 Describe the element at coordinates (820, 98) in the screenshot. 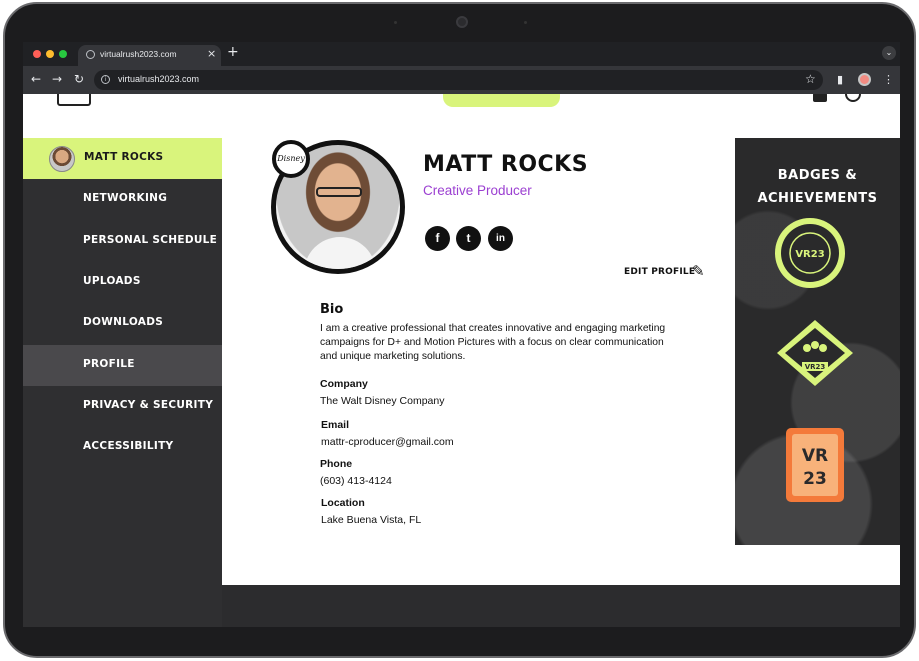

I see `user-icon` at that location.